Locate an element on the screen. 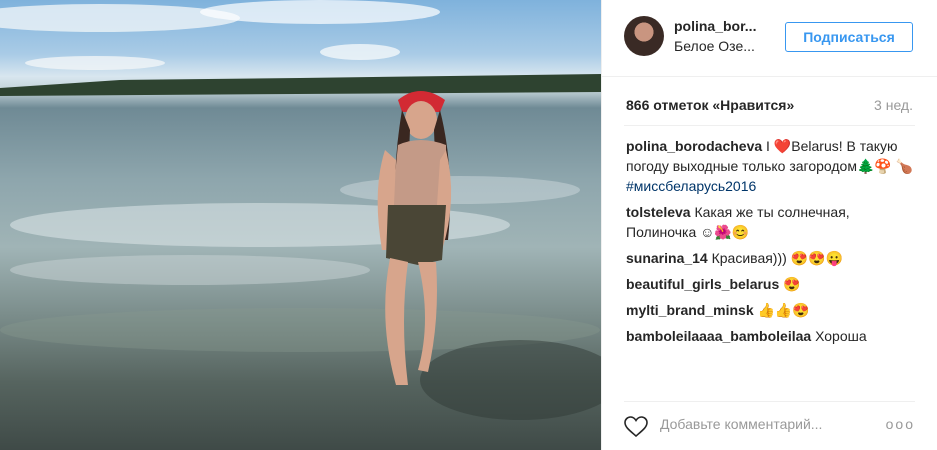 The height and width of the screenshot is (450, 937). comment-user: sunarina_14 is located at coordinates (667, 258).